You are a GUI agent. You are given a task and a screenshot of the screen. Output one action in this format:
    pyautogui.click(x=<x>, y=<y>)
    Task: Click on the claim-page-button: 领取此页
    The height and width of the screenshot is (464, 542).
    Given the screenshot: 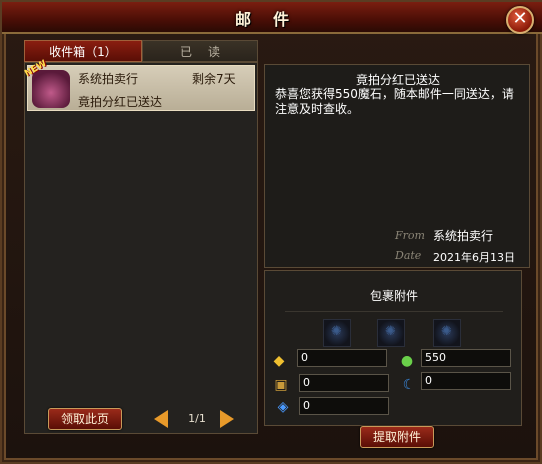 What is the action you would take?
    pyautogui.click(x=85, y=419)
    